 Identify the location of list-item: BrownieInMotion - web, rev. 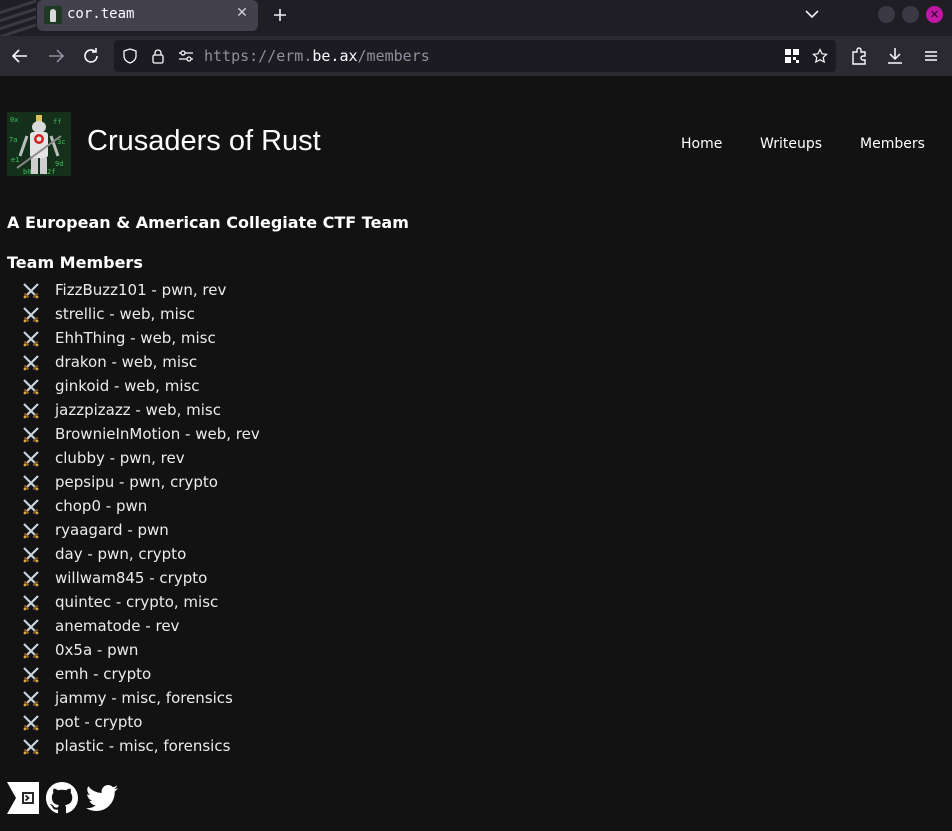
(200, 434).